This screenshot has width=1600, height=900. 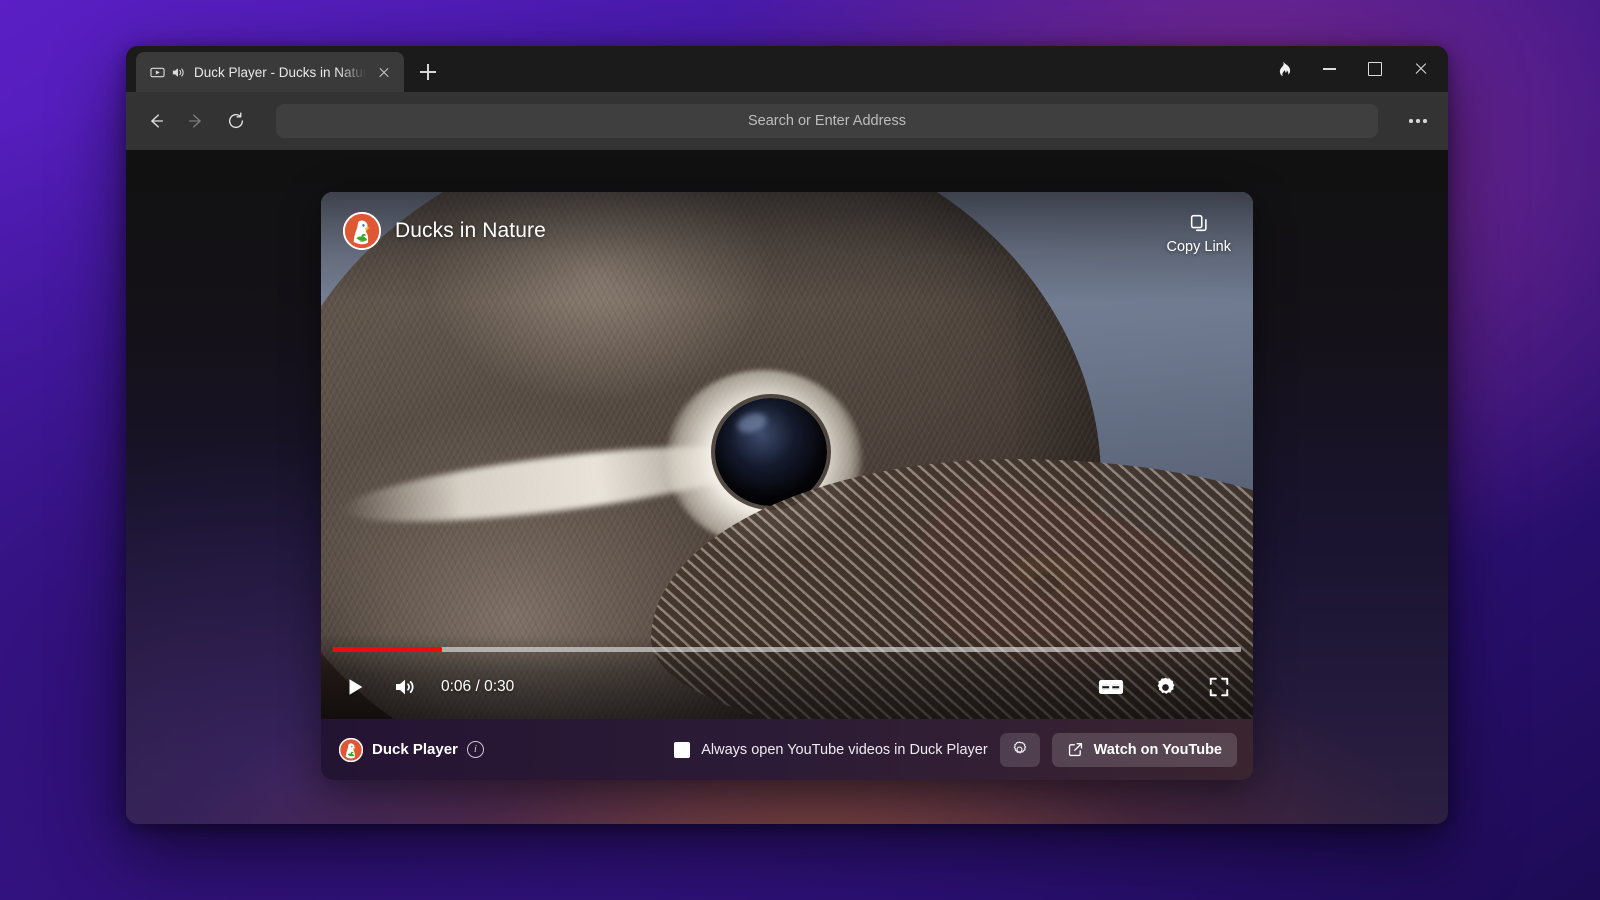 I want to click on browser-toolbar: Search or Enter Address, so click(x=787, y=121).